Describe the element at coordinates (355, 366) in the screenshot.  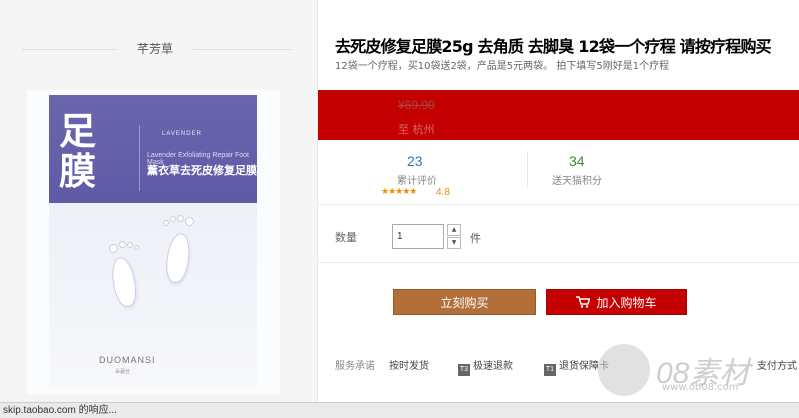
I see `service-label: 服务承诺` at that location.